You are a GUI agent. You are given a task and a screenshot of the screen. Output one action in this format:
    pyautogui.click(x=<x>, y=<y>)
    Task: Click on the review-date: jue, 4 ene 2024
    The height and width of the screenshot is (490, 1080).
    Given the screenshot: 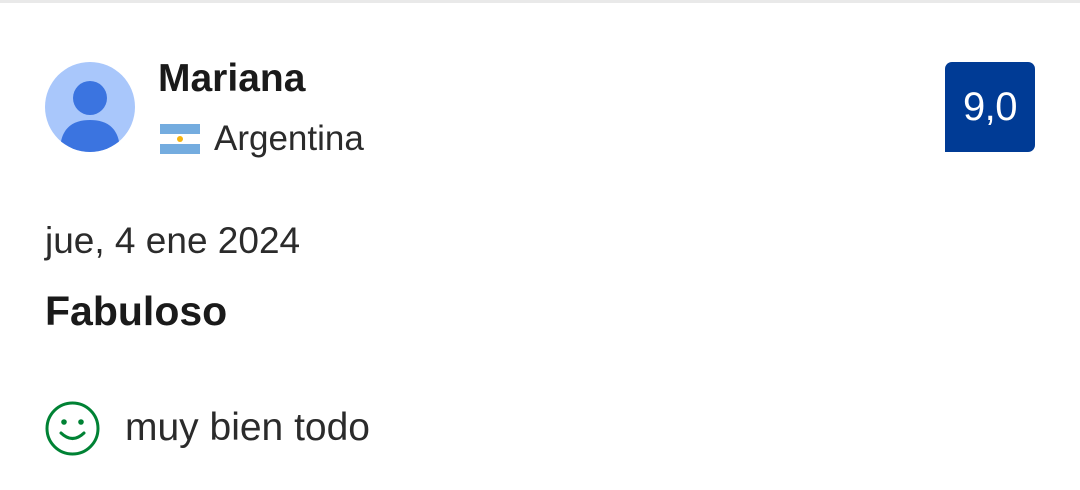 What is the action you would take?
    pyautogui.click(x=173, y=240)
    